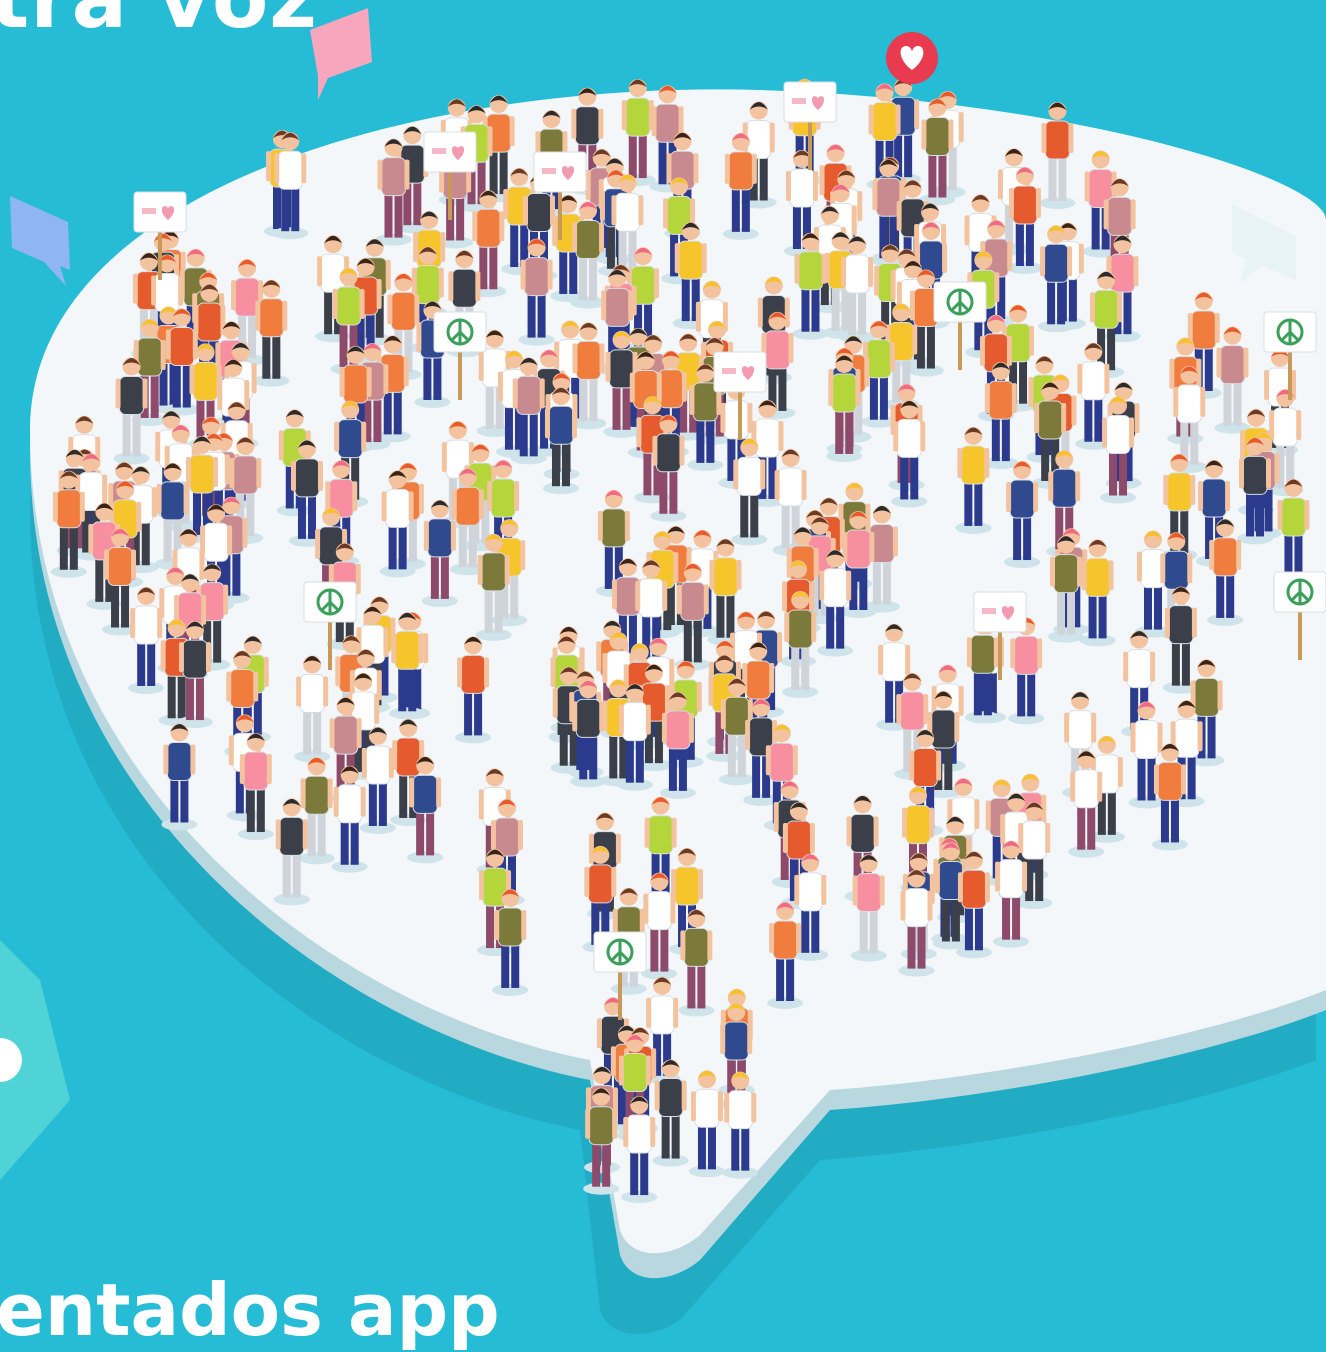  Describe the element at coordinates (35, 1060) in the screenshot. I see `phone-icon-partial` at that location.